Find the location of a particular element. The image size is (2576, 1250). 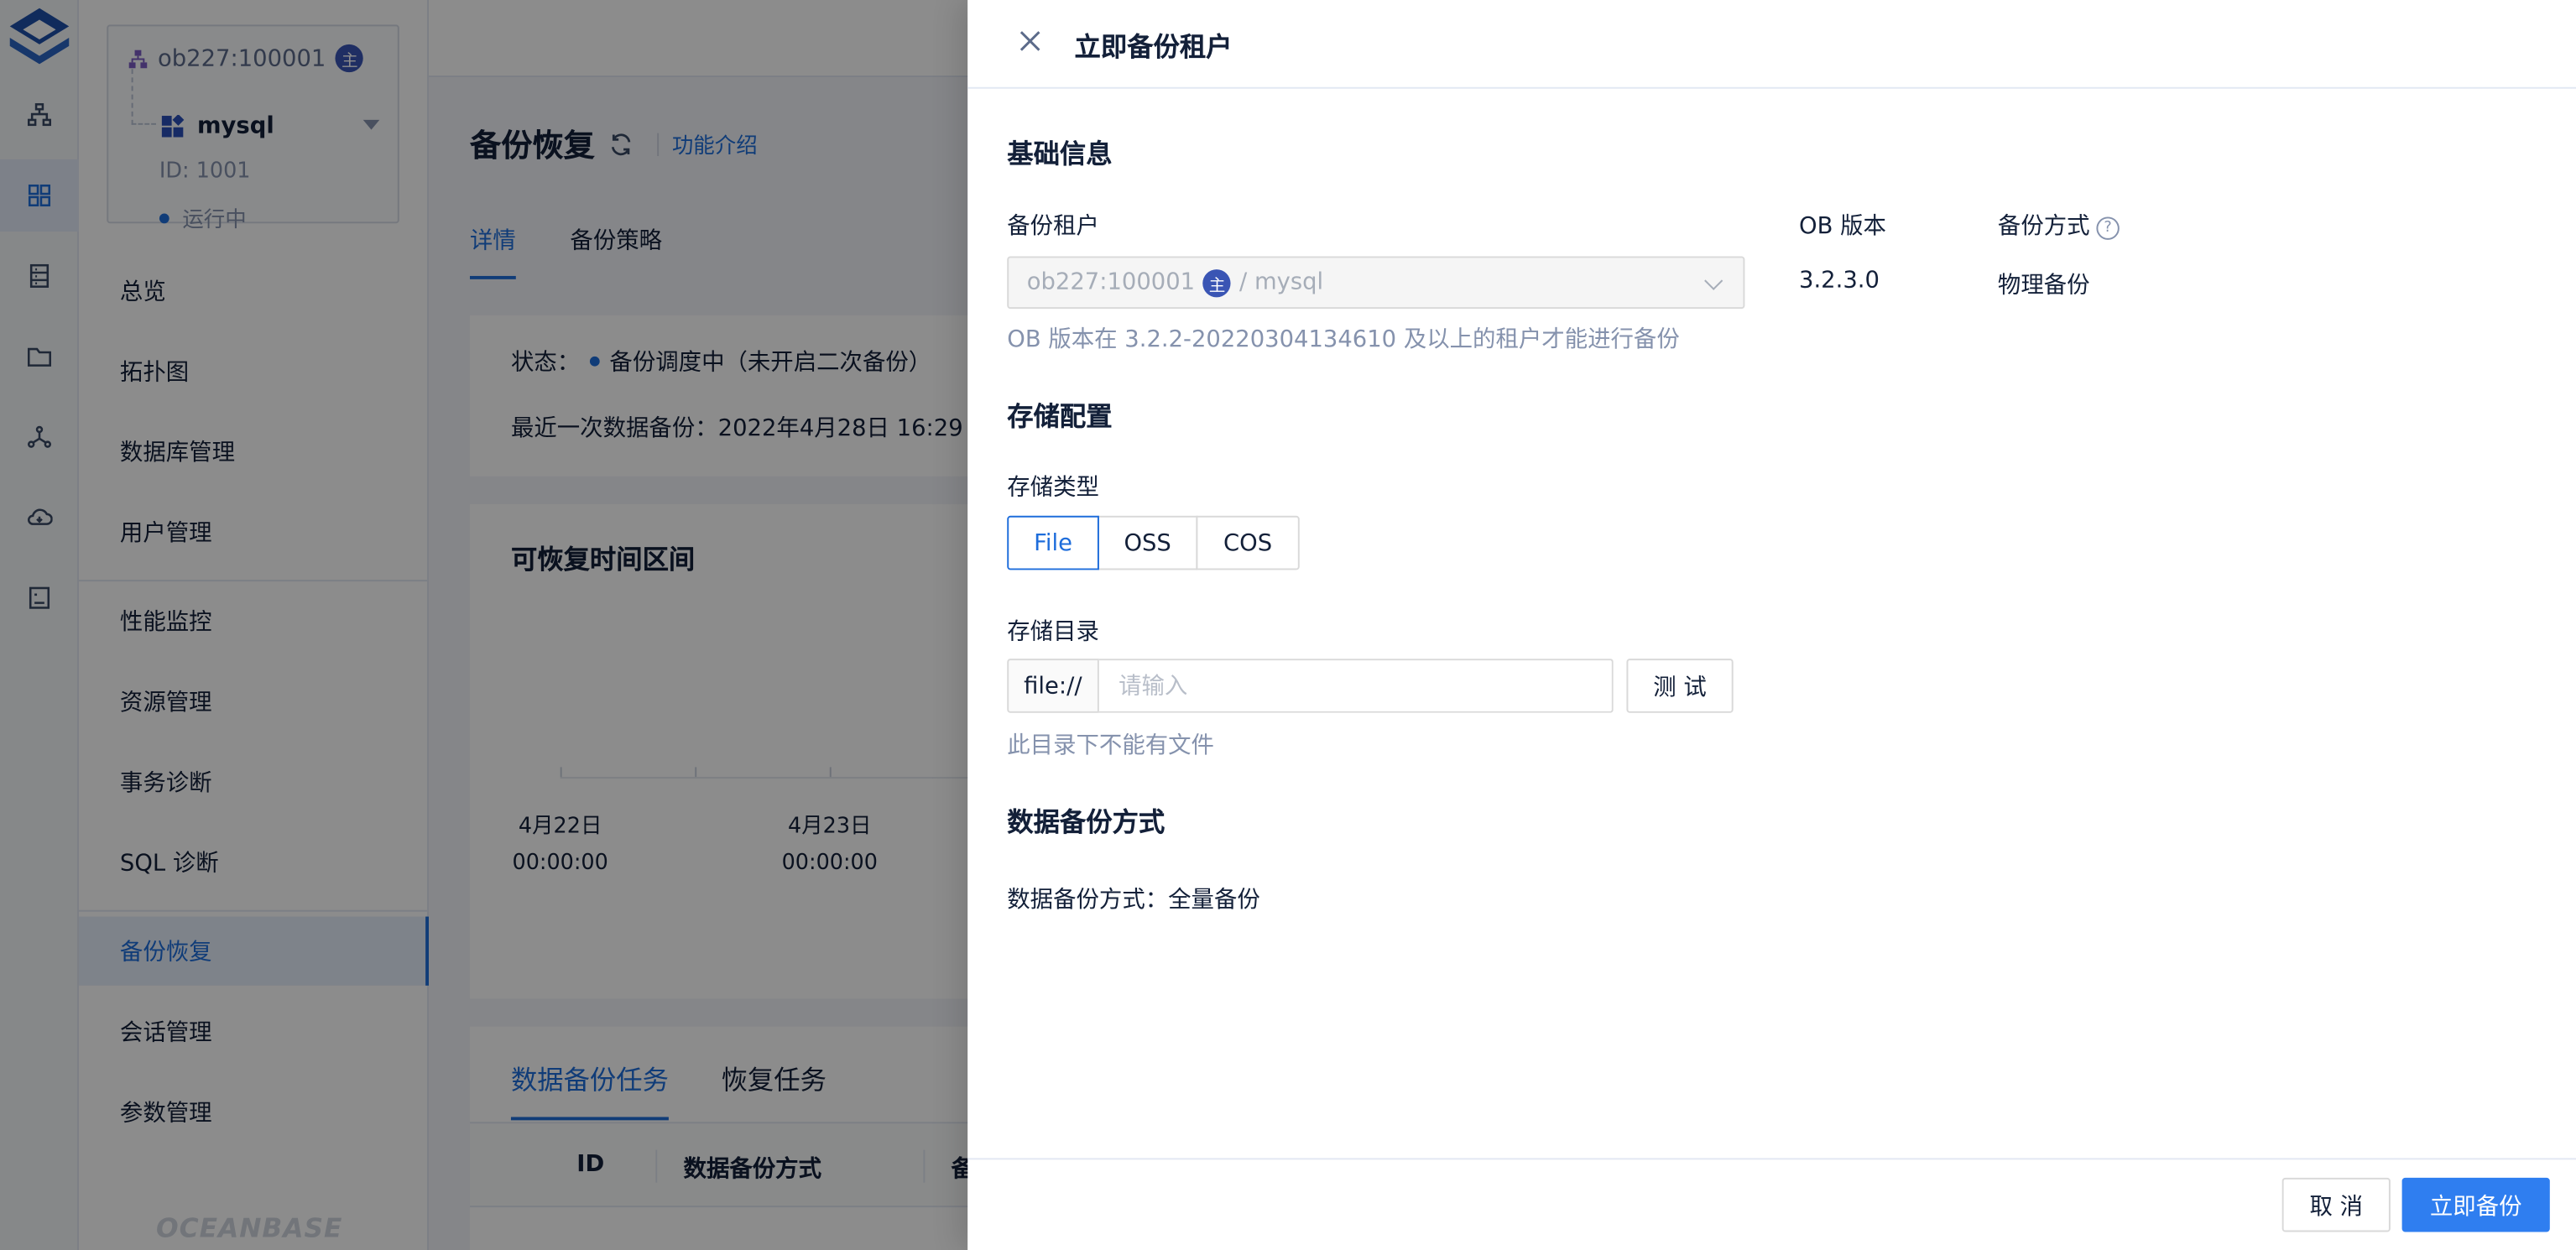

dir-hint: 此目录下不能有文件 is located at coordinates (1110, 745).